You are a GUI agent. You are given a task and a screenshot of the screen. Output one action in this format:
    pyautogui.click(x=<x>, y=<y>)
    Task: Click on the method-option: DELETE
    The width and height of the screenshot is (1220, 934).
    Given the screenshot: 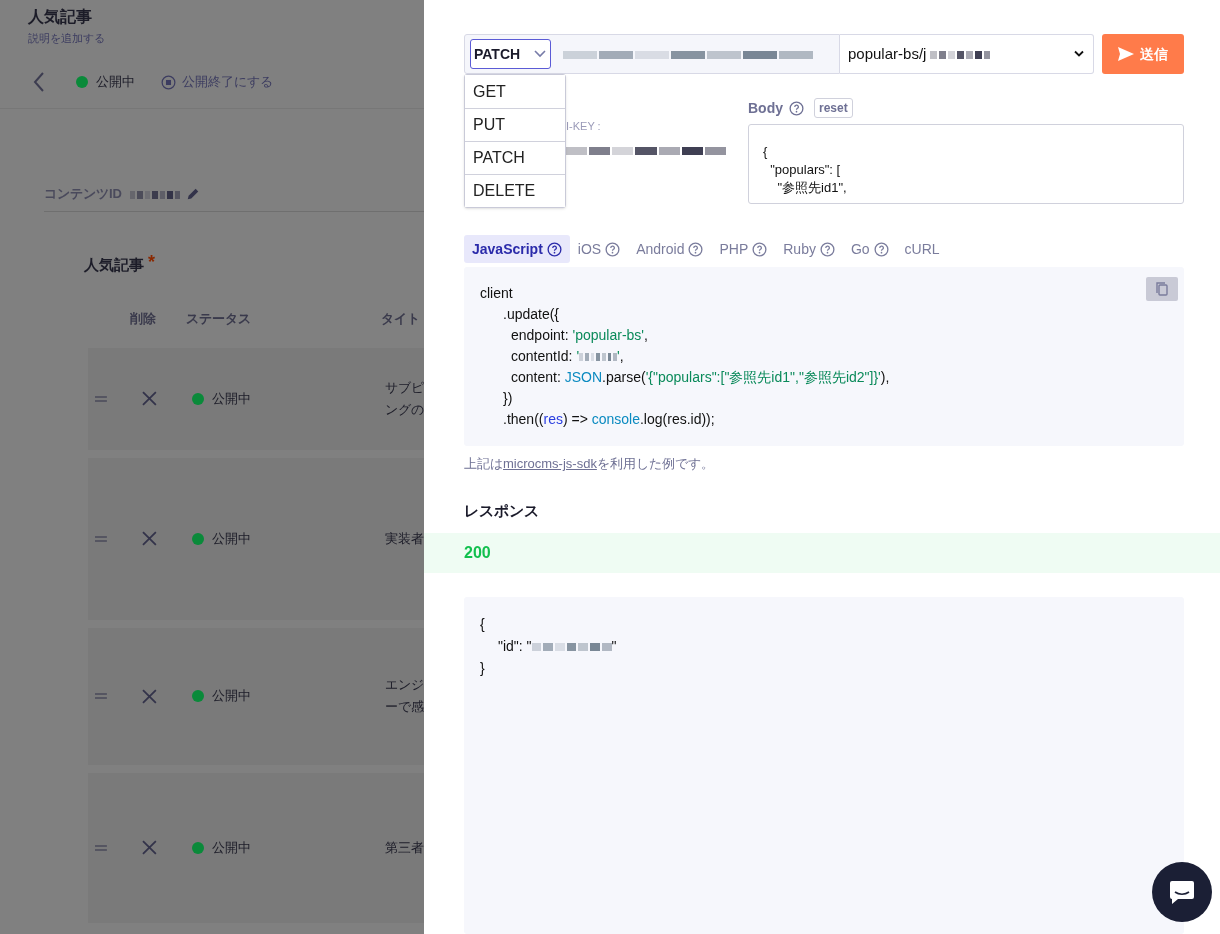 What is the action you would take?
    pyautogui.click(x=515, y=190)
    